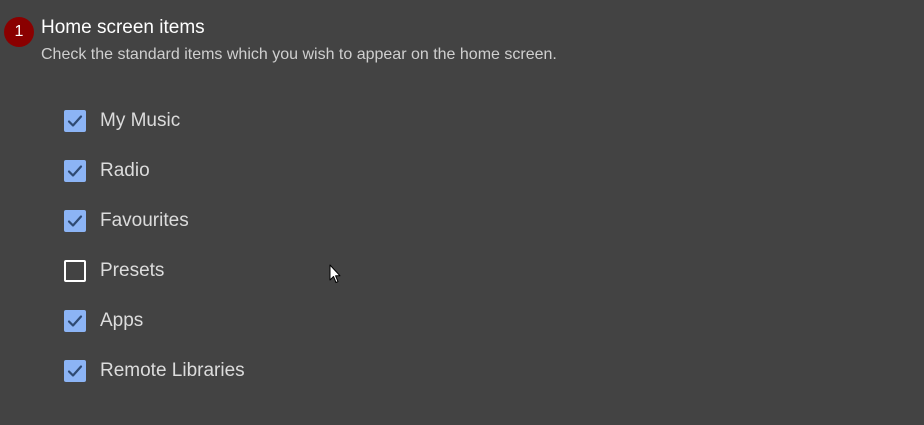 The width and height of the screenshot is (924, 425). I want to click on item-presets: Presets, so click(154, 271).